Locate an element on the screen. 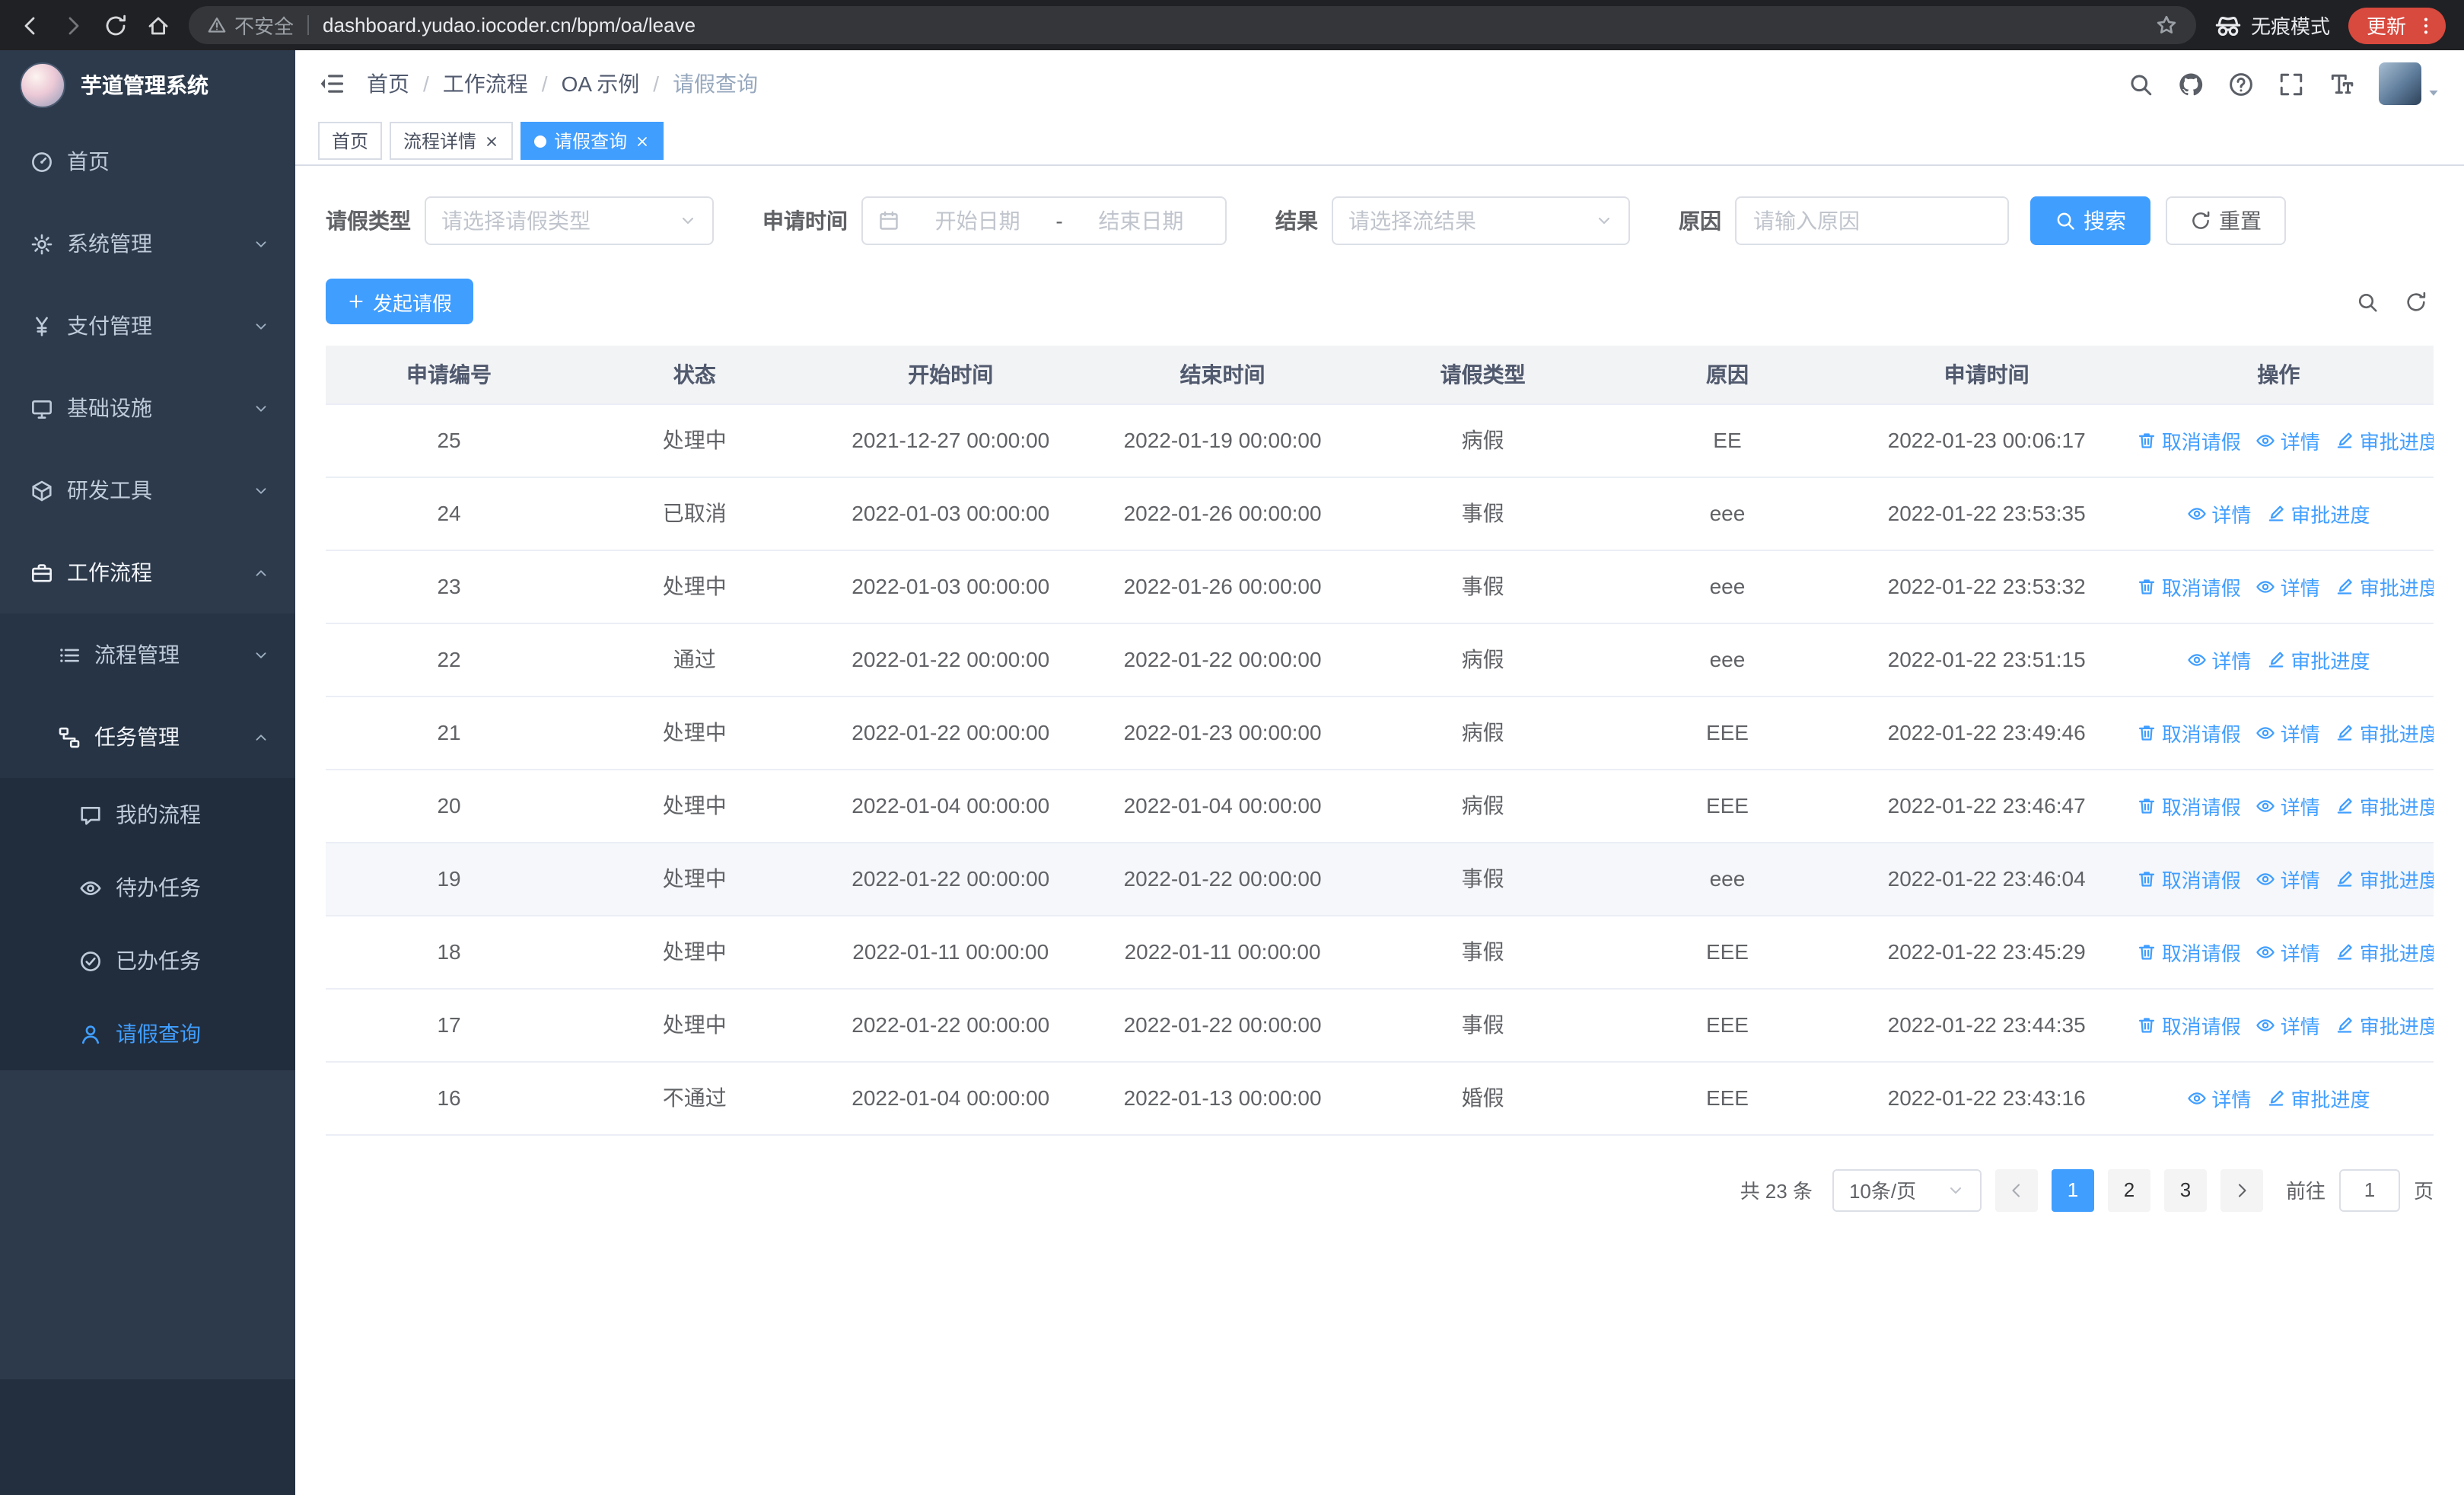  tab: 首页 is located at coordinates (350, 141).